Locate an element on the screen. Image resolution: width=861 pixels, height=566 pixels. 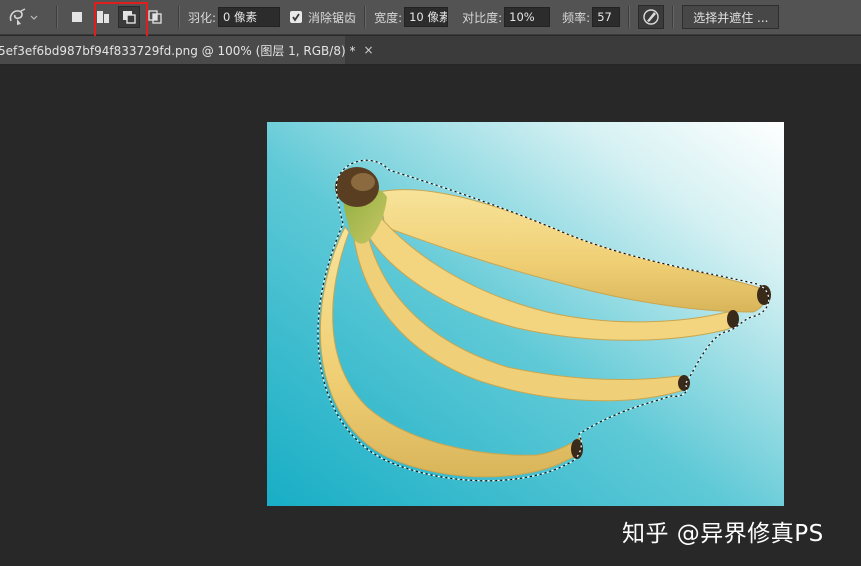
checkmark-icon is located at coordinates (296, 17).